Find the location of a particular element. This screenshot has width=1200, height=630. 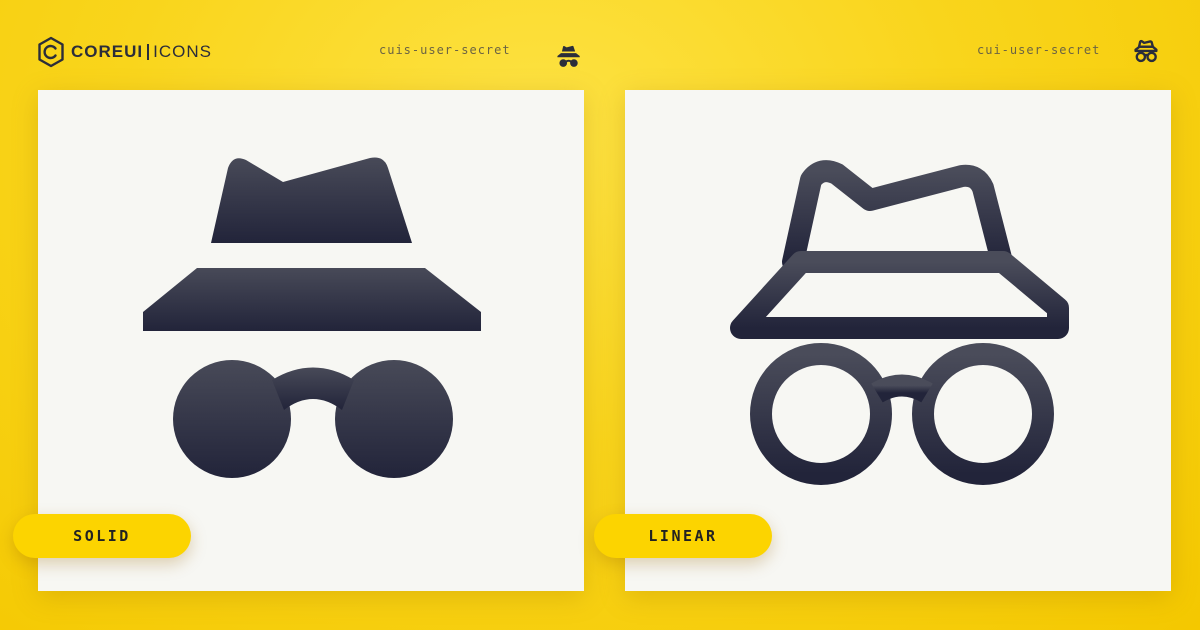

linear-icon-name: cui-user-secret is located at coordinates (1039, 50).